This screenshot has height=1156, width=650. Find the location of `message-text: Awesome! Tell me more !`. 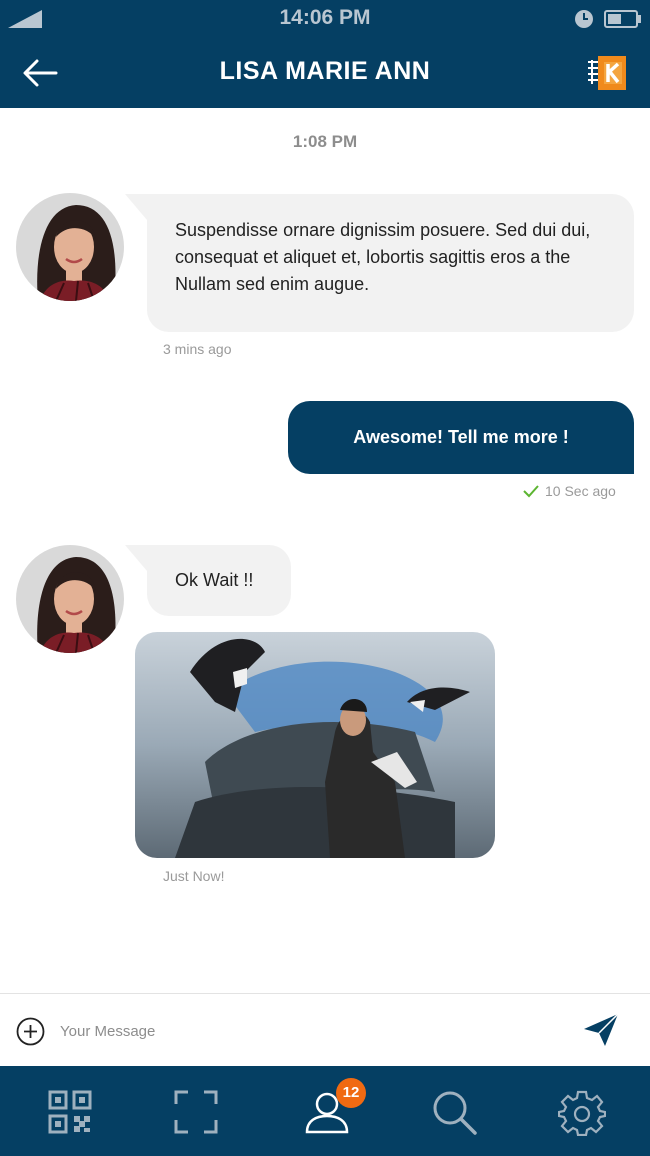

message-text: Awesome! Tell me more ! is located at coordinates (461, 437).